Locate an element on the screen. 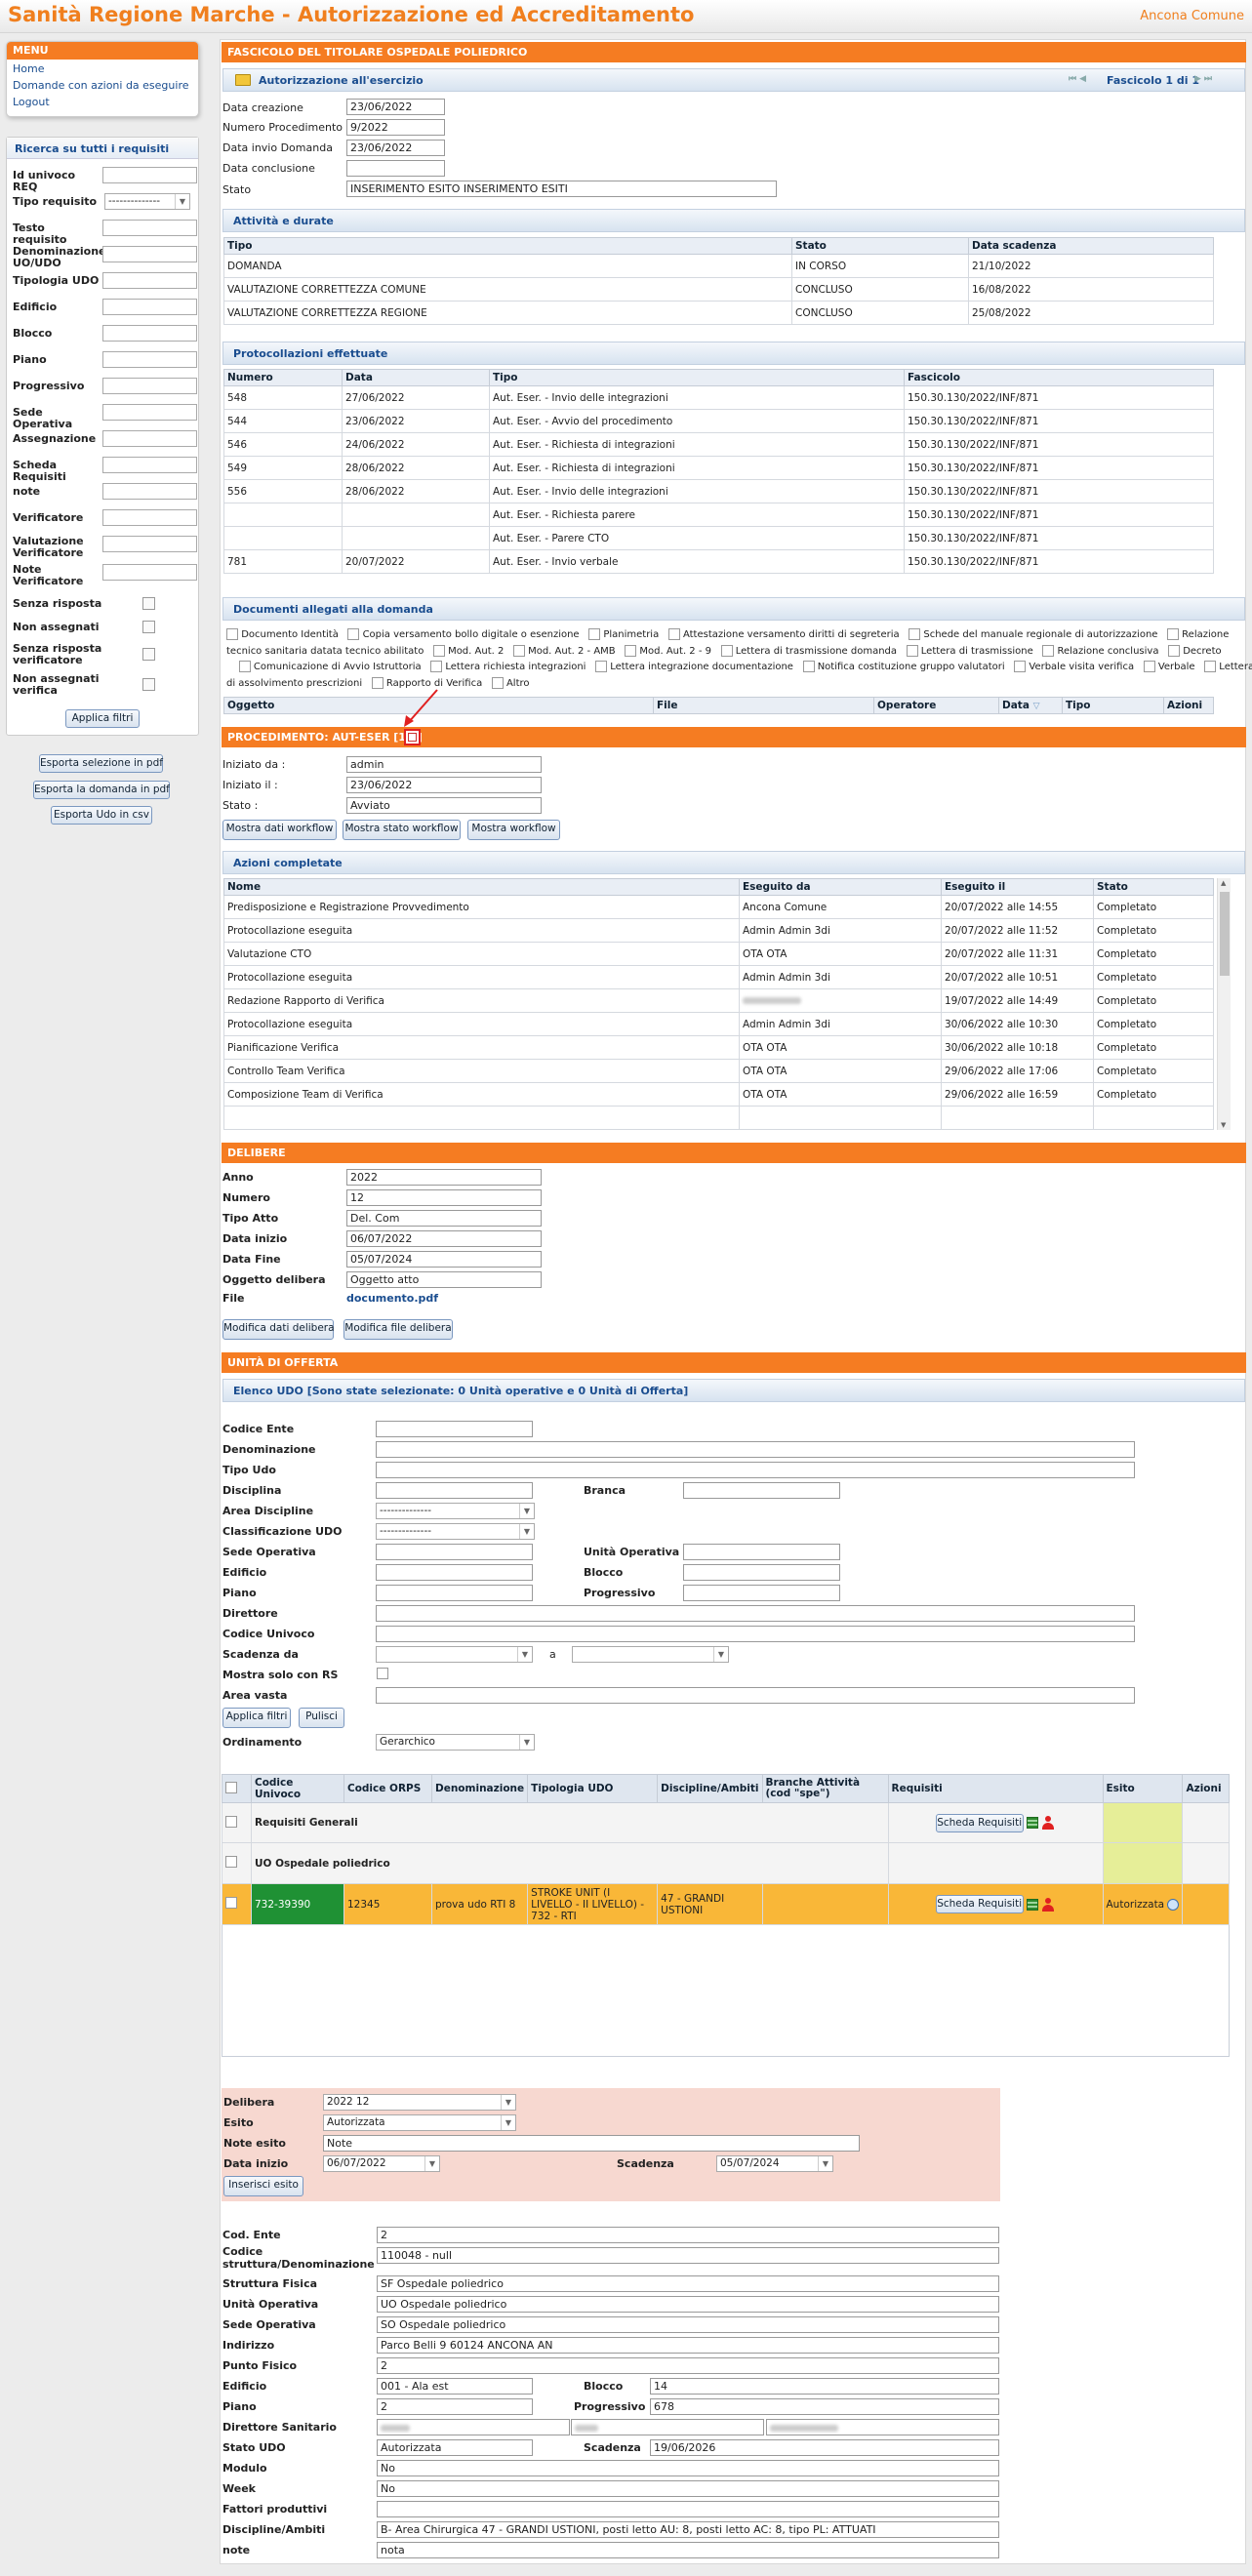 Image resolution: width=1252 pixels, height=2576 pixels. scadenza-da-select: ▼ is located at coordinates (454, 1654).